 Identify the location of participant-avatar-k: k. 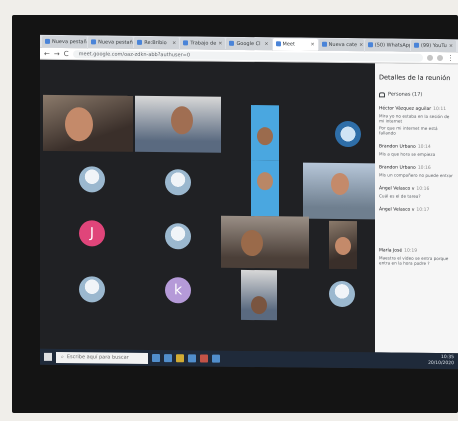
(178, 290).